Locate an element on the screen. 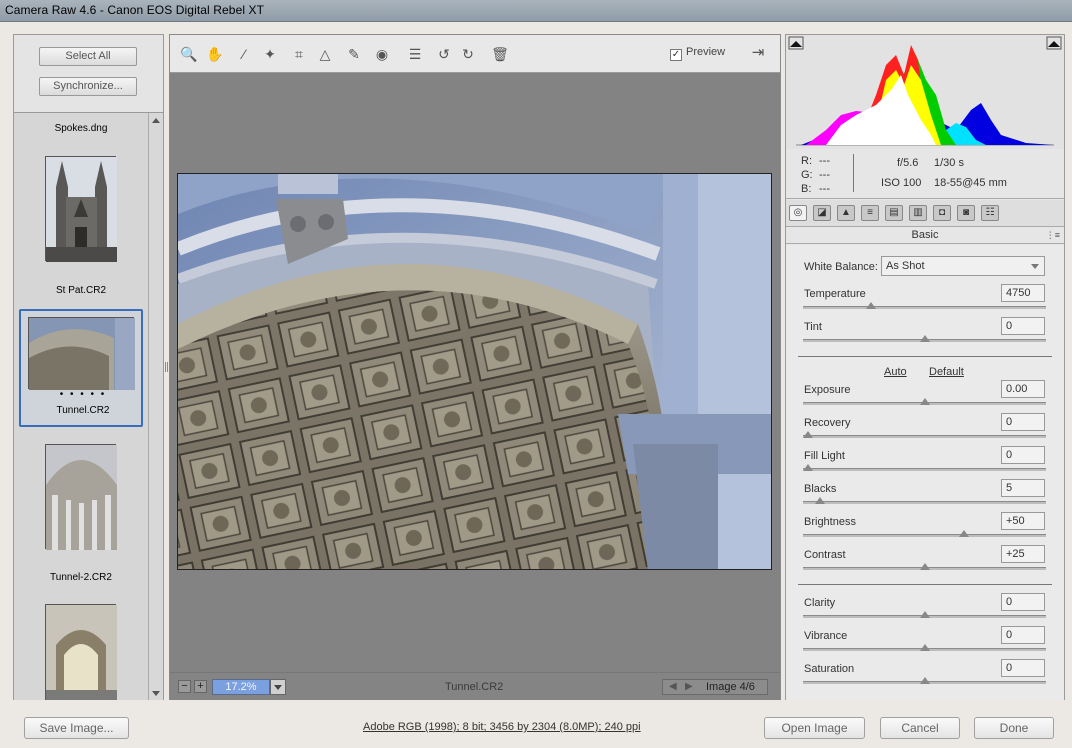 This screenshot has width=1072, height=748. recovery-value-field: 0 is located at coordinates (1023, 422).